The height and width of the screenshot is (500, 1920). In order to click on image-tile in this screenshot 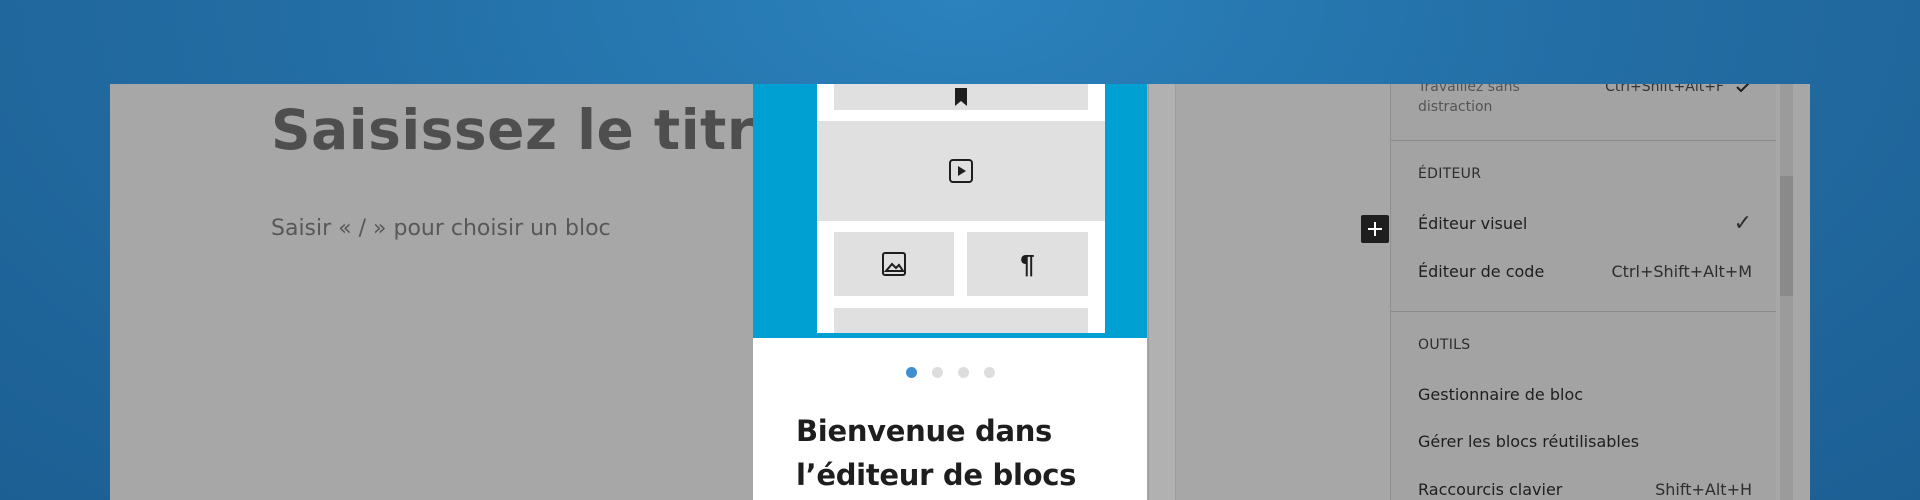, I will do `click(894, 264)`.